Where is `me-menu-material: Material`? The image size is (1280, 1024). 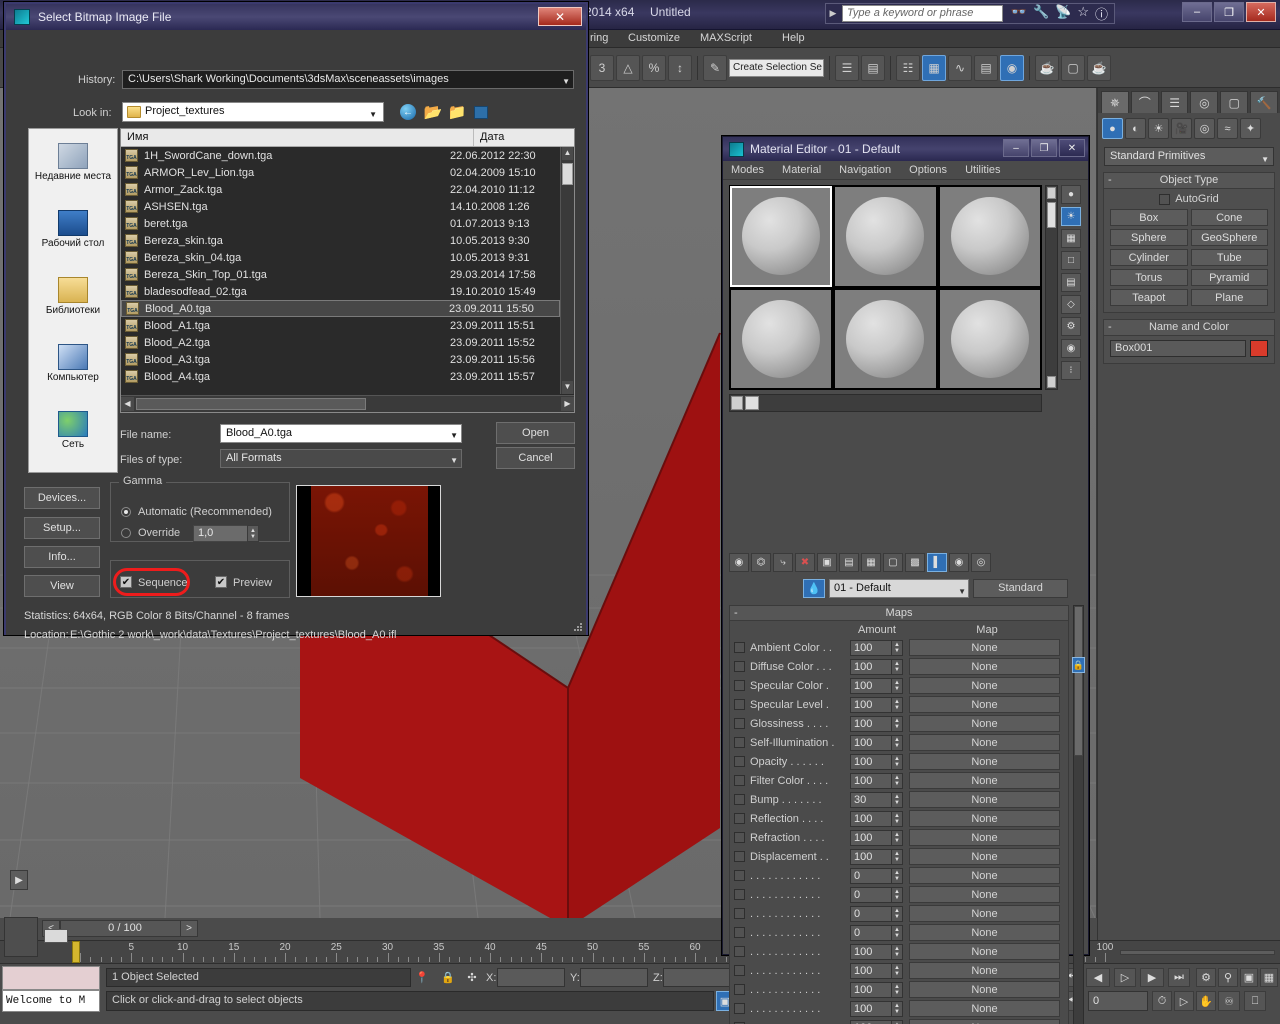 me-menu-material: Material is located at coordinates (801, 170).